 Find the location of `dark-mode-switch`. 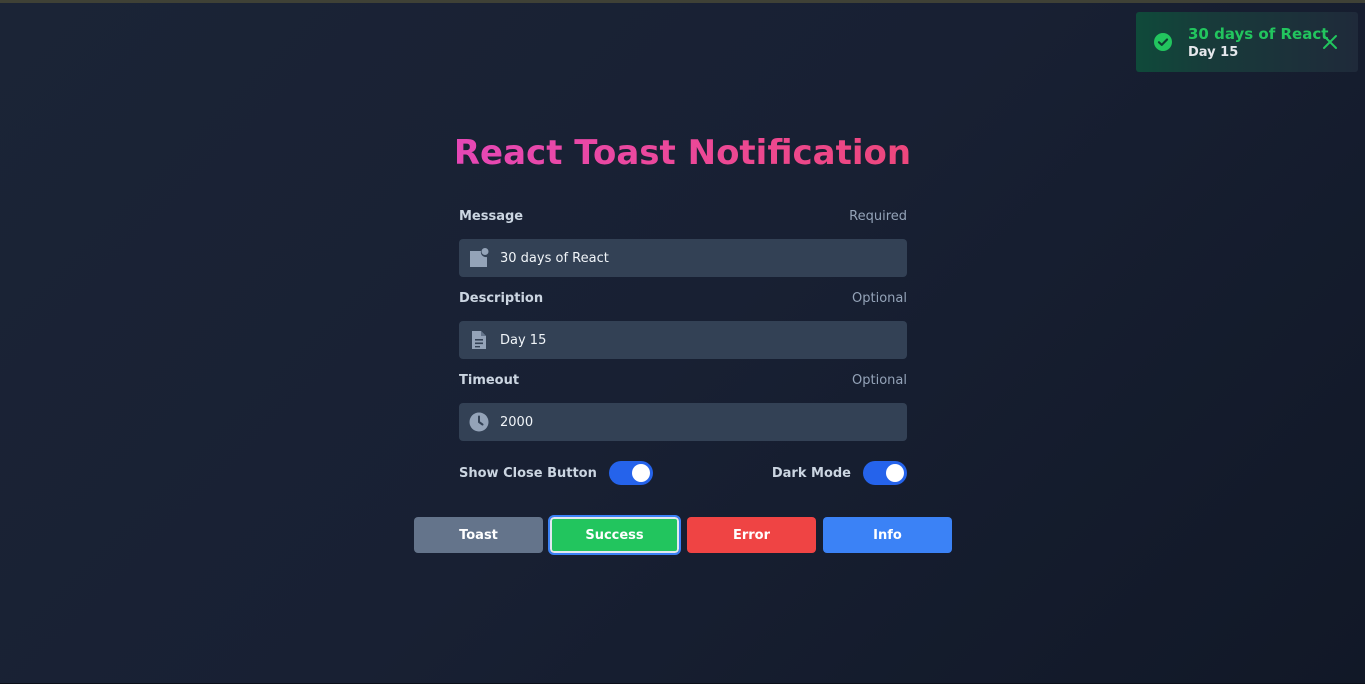

dark-mode-switch is located at coordinates (885, 473).